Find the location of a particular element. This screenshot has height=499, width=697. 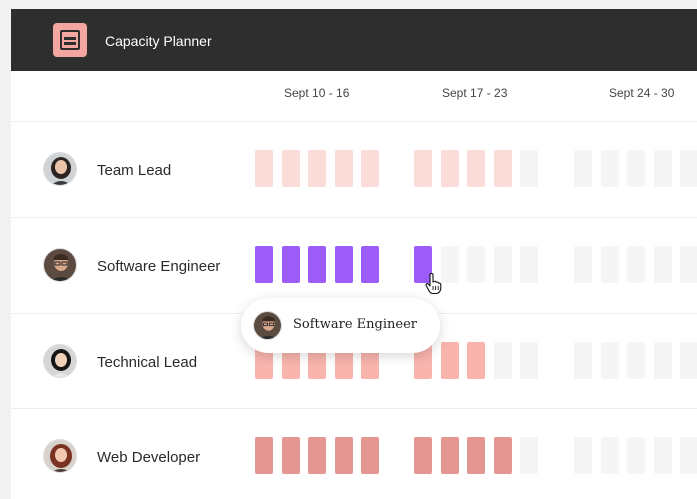

calendar-list-icon is located at coordinates (70, 40).